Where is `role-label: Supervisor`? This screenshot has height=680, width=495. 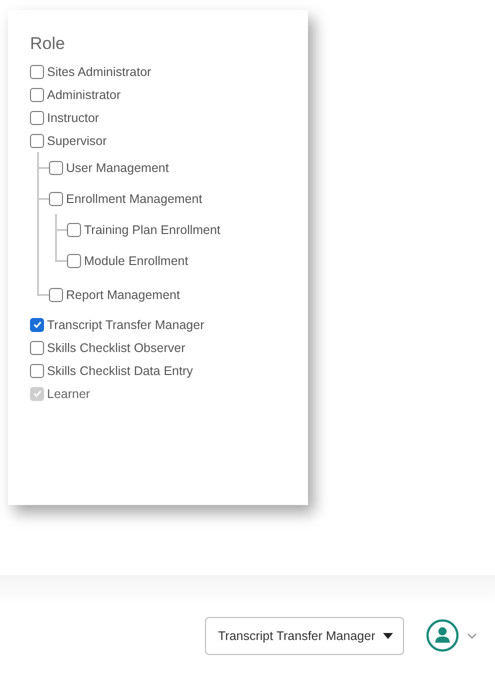
role-label: Supervisor is located at coordinates (77, 141).